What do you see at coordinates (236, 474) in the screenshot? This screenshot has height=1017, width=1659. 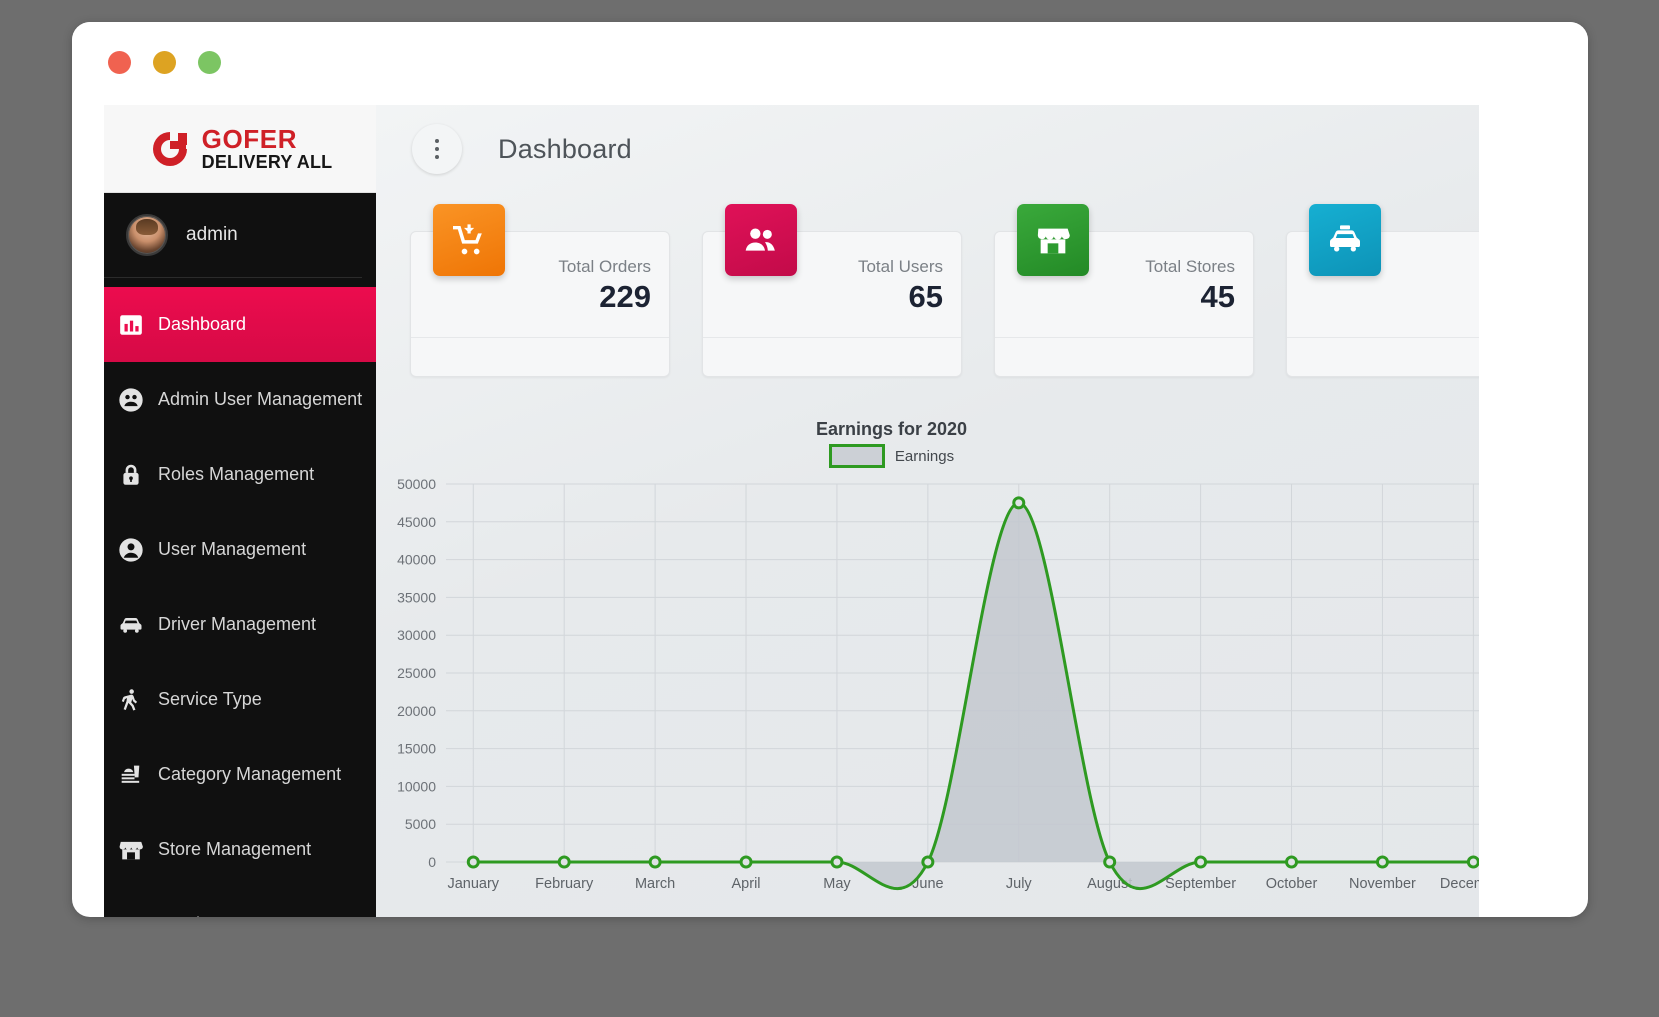 I see `sidebar-item-label: Roles Management` at bounding box center [236, 474].